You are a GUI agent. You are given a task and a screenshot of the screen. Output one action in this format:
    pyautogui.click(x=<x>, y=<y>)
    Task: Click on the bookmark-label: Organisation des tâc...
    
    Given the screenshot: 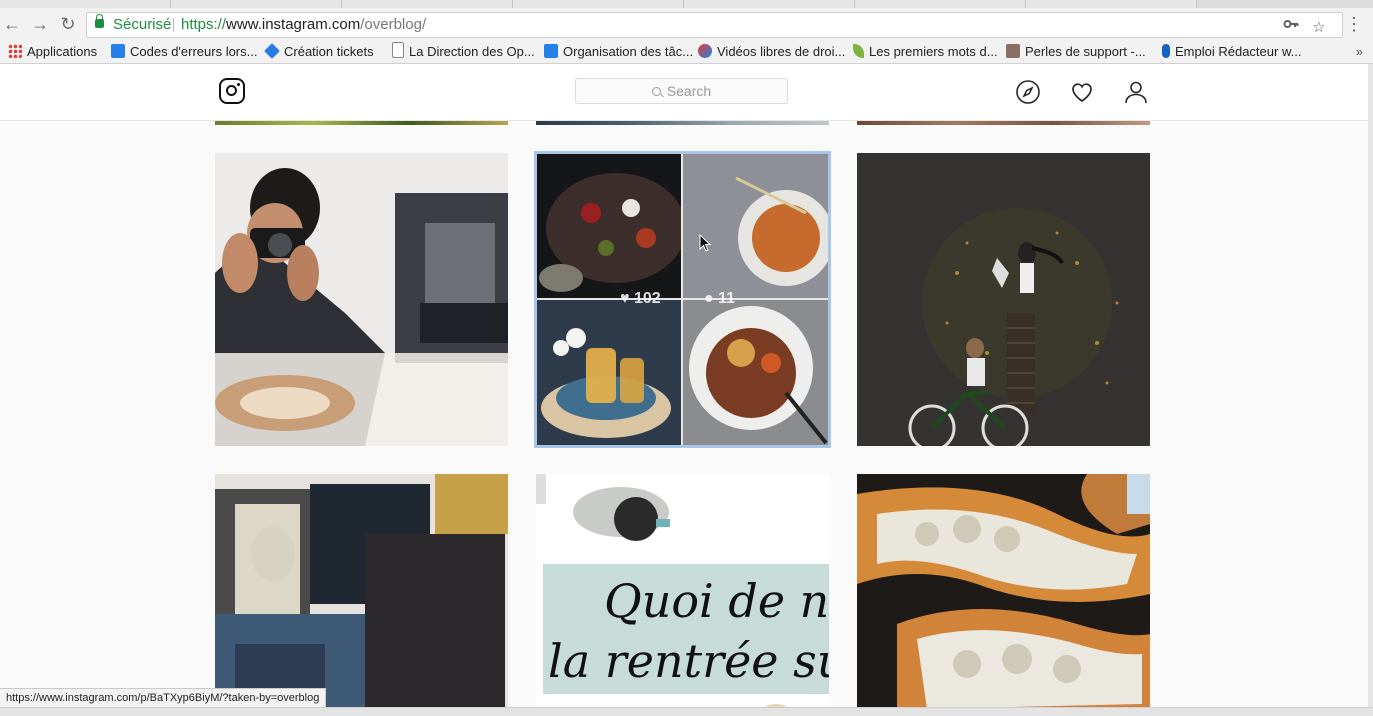 What is the action you would take?
    pyautogui.click(x=628, y=51)
    